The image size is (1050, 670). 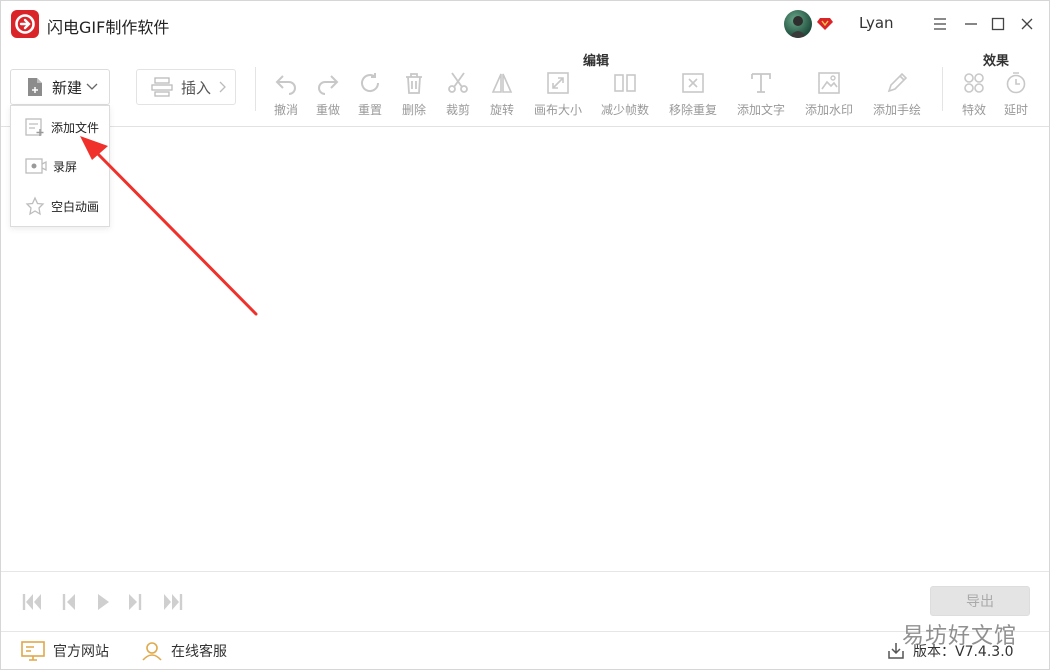 What do you see at coordinates (980, 601) in the screenshot?
I see `export-button: 导出` at bounding box center [980, 601].